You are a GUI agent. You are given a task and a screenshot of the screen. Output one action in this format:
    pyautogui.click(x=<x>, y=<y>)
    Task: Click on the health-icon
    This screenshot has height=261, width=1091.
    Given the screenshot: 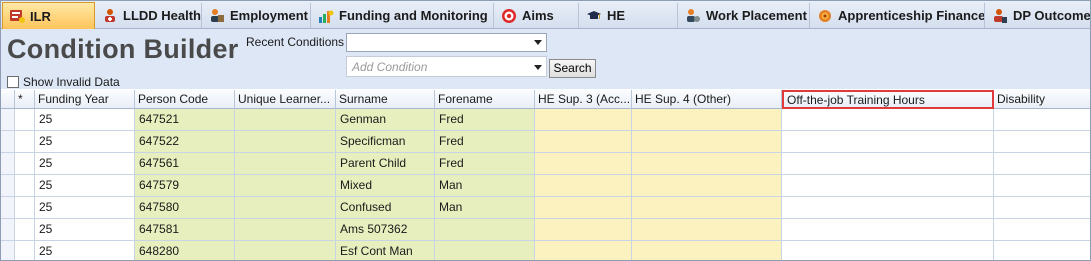 What is the action you would take?
    pyautogui.click(x=110, y=16)
    